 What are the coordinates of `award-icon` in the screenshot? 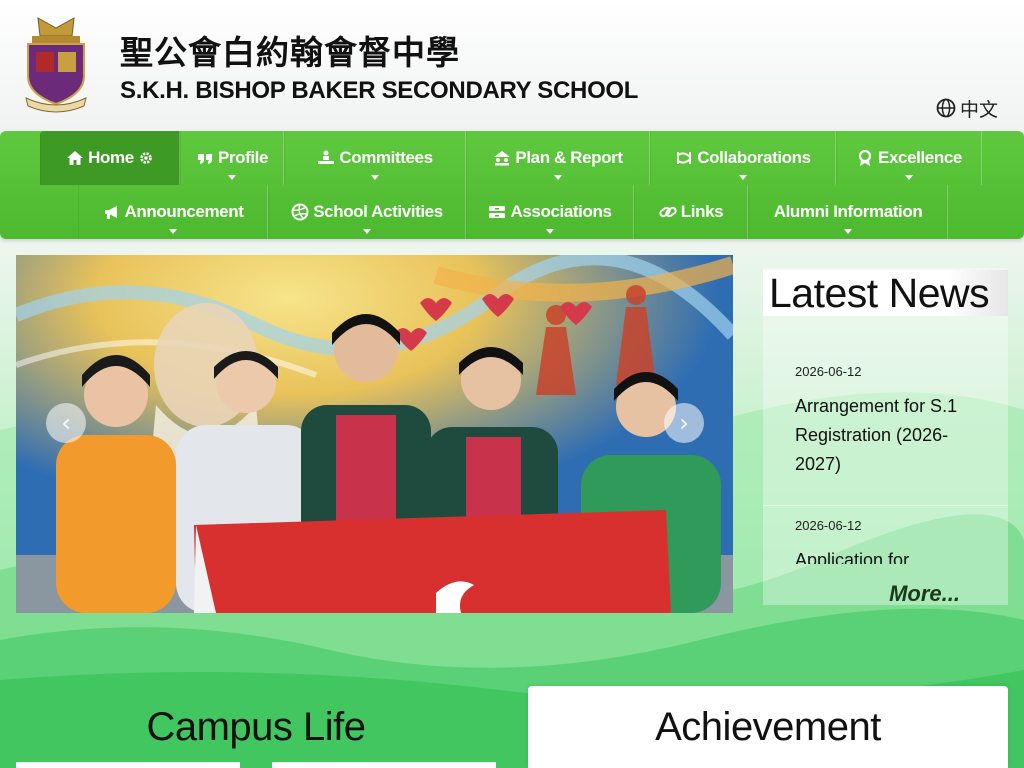 It's located at (865, 157).